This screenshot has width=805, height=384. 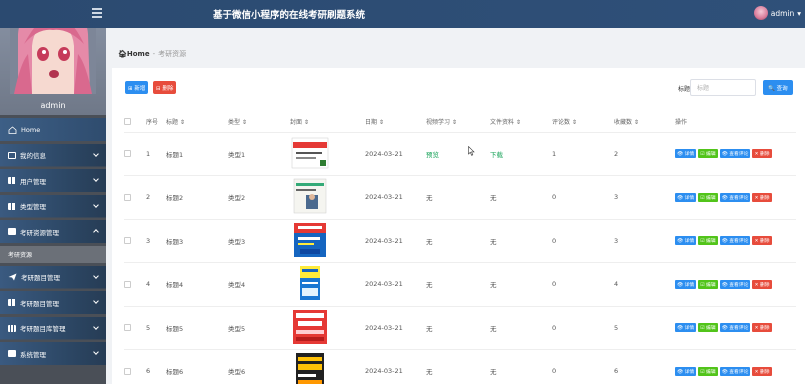 What do you see at coordinates (135, 122) in the screenshot?
I see `select-all-header` at bounding box center [135, 122].